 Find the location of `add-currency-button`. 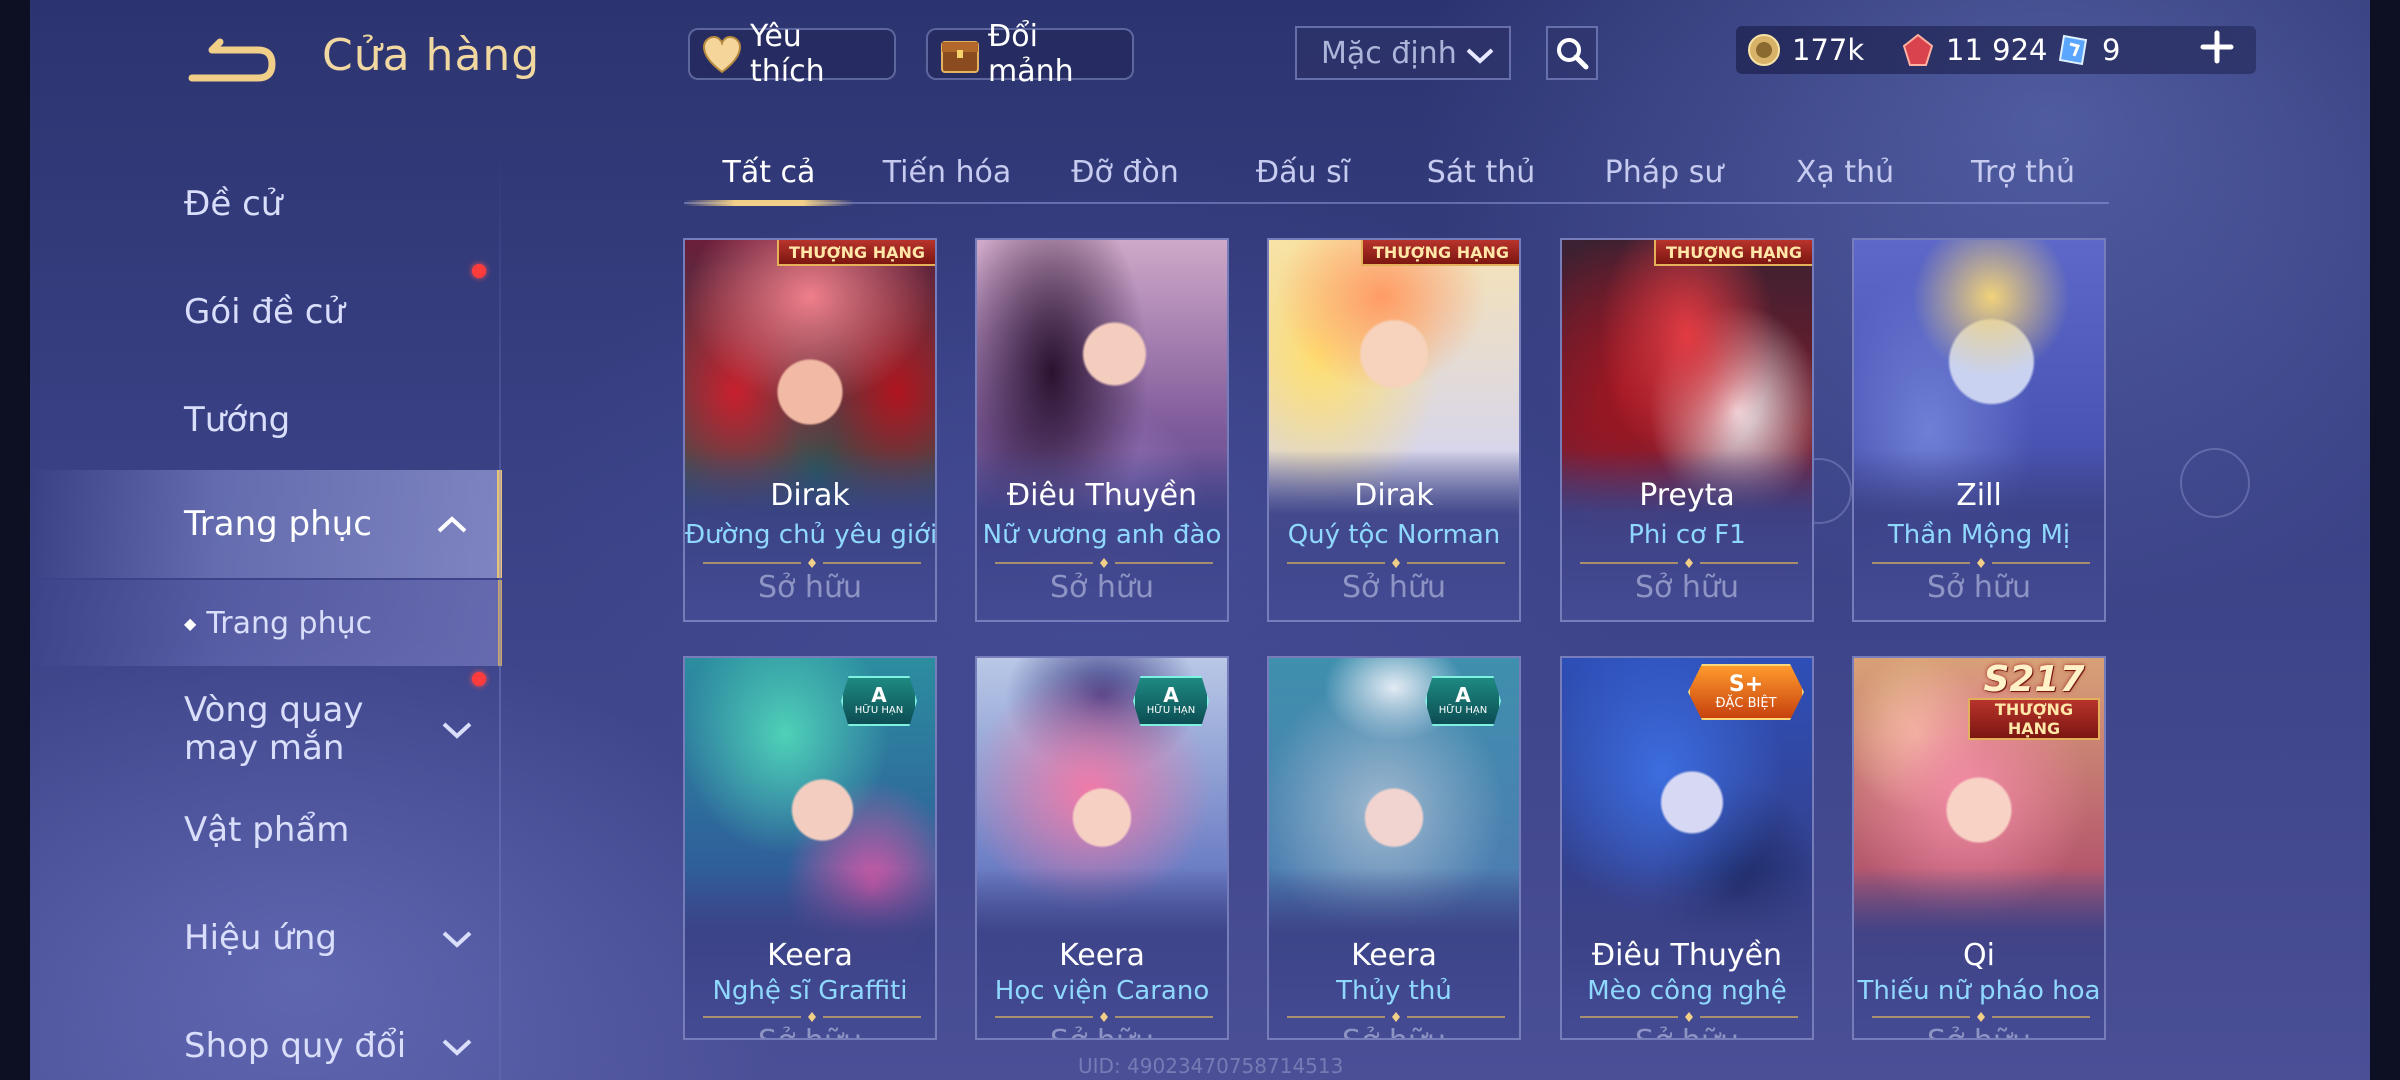

add-currency-button is located at coordinates (2217, 47).